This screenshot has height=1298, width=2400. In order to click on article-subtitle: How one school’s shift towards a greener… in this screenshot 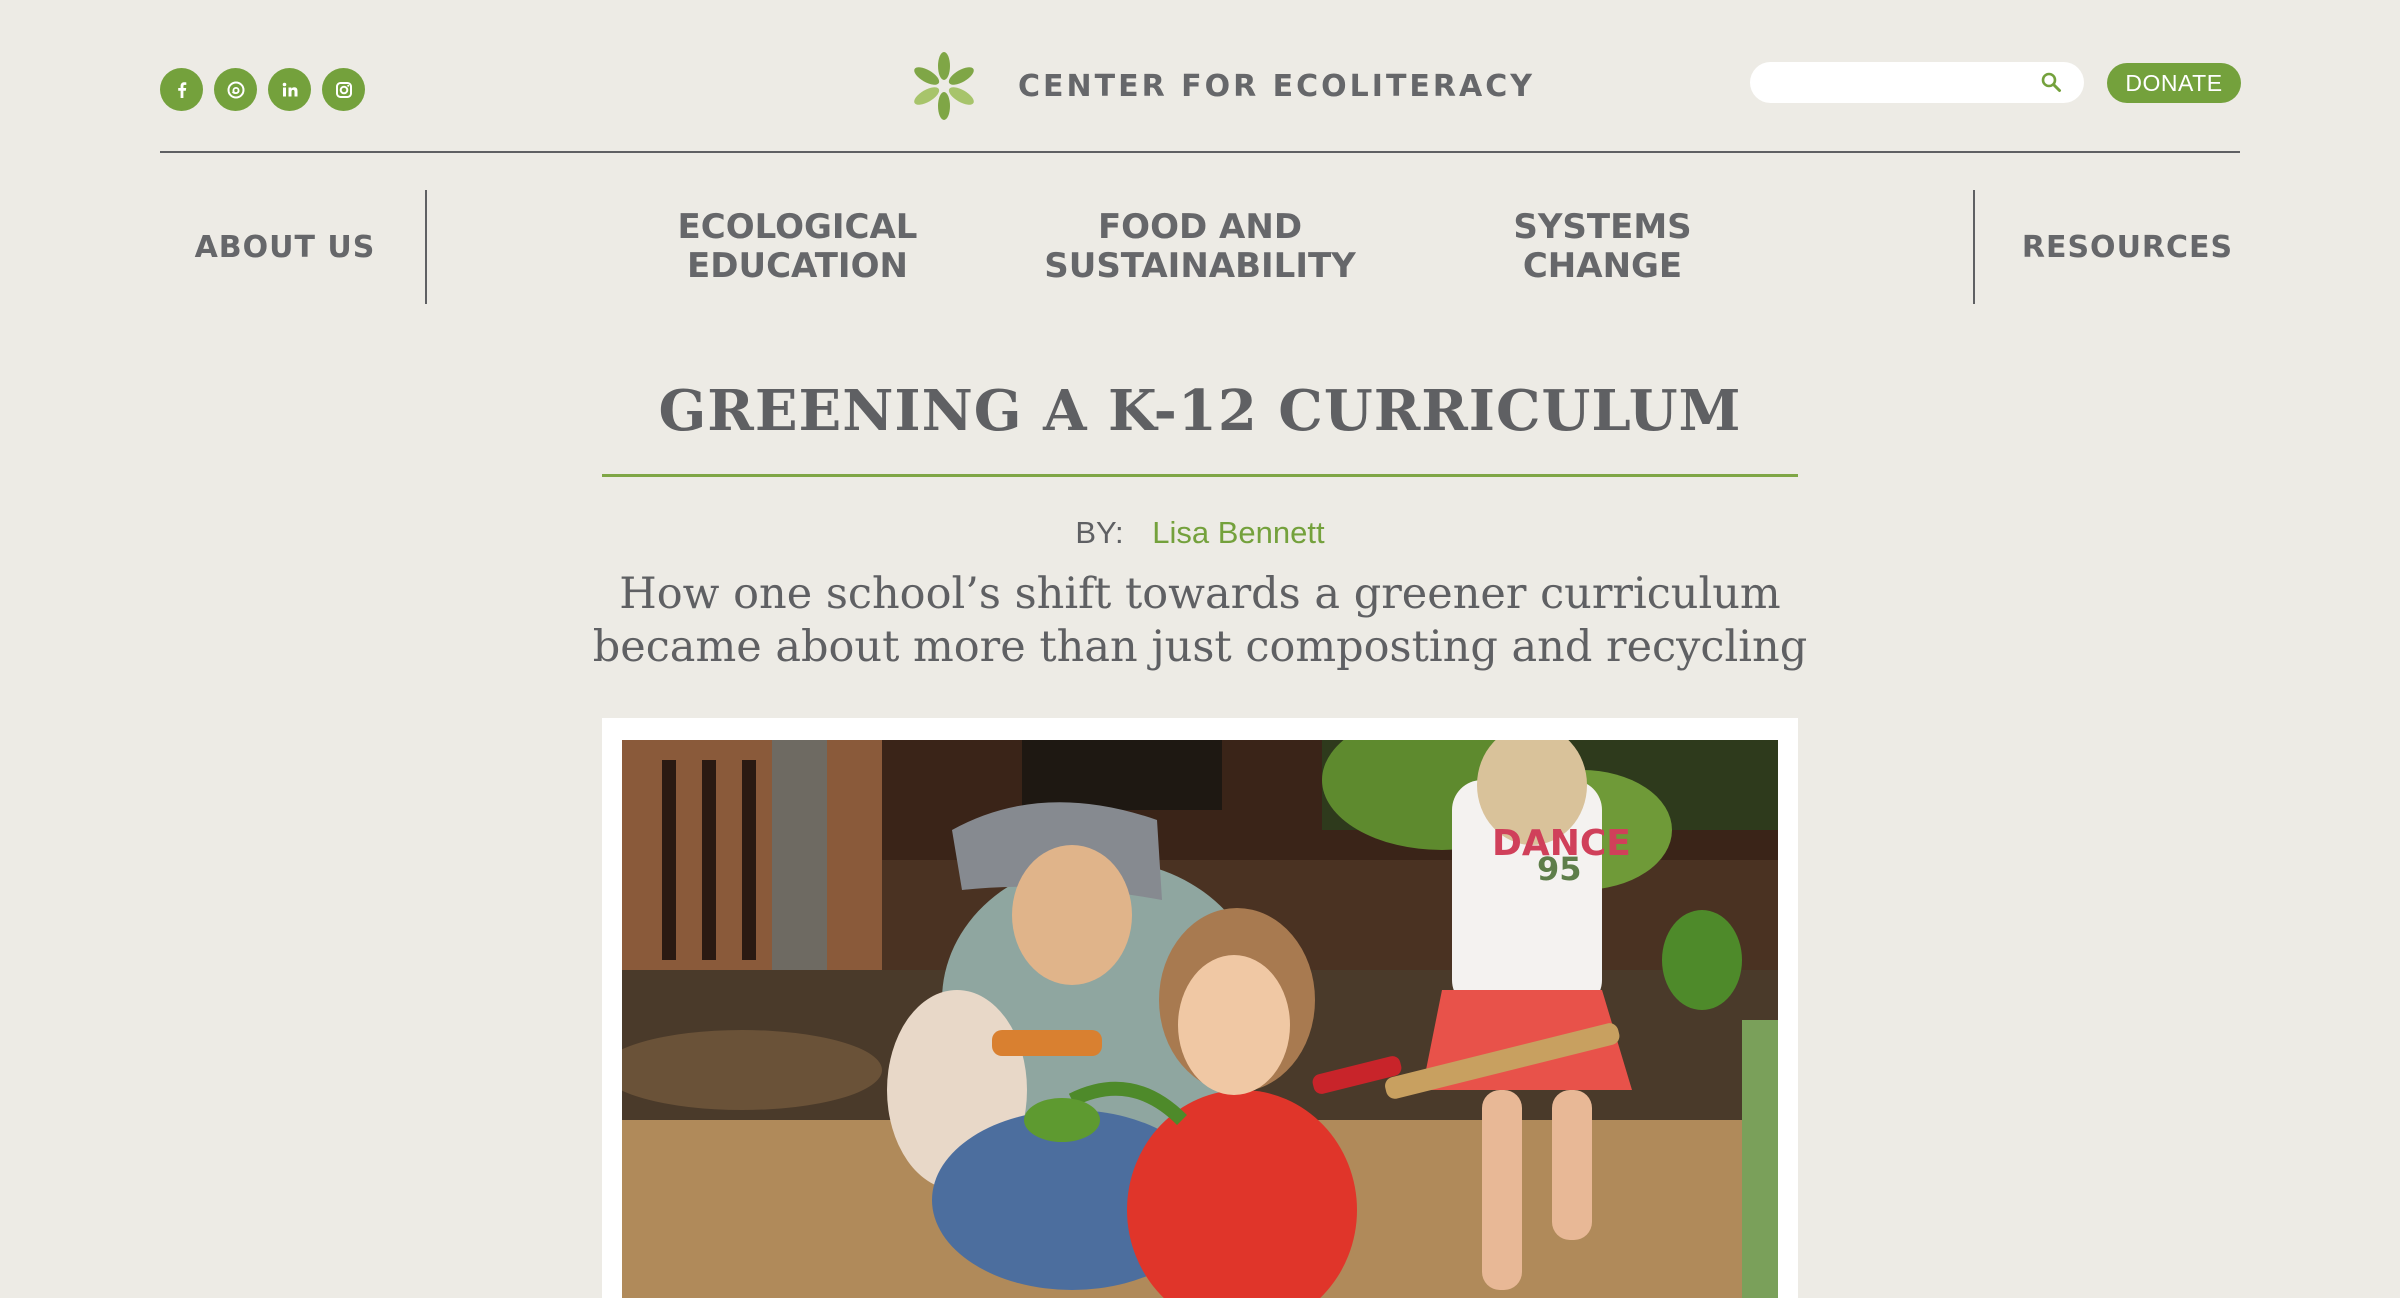, I will do `click(1200, 620)`.